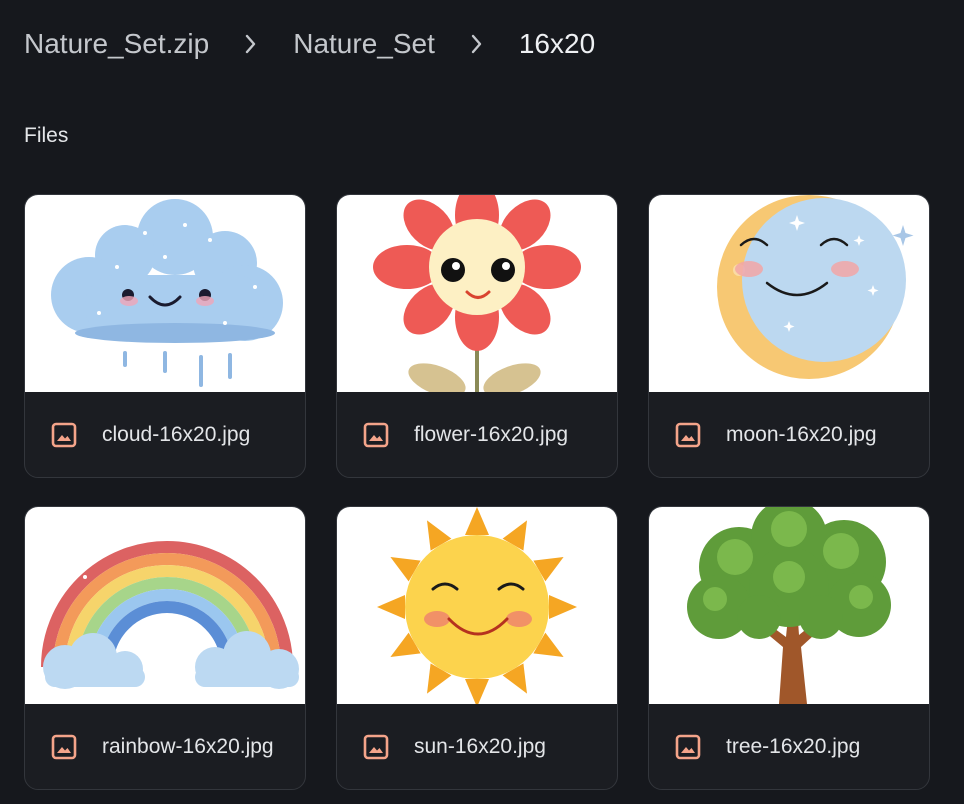  What do you see at coordinates (46, 135) in the screenshot?
I see `section-title: Files` at bounding box center [46, 135].